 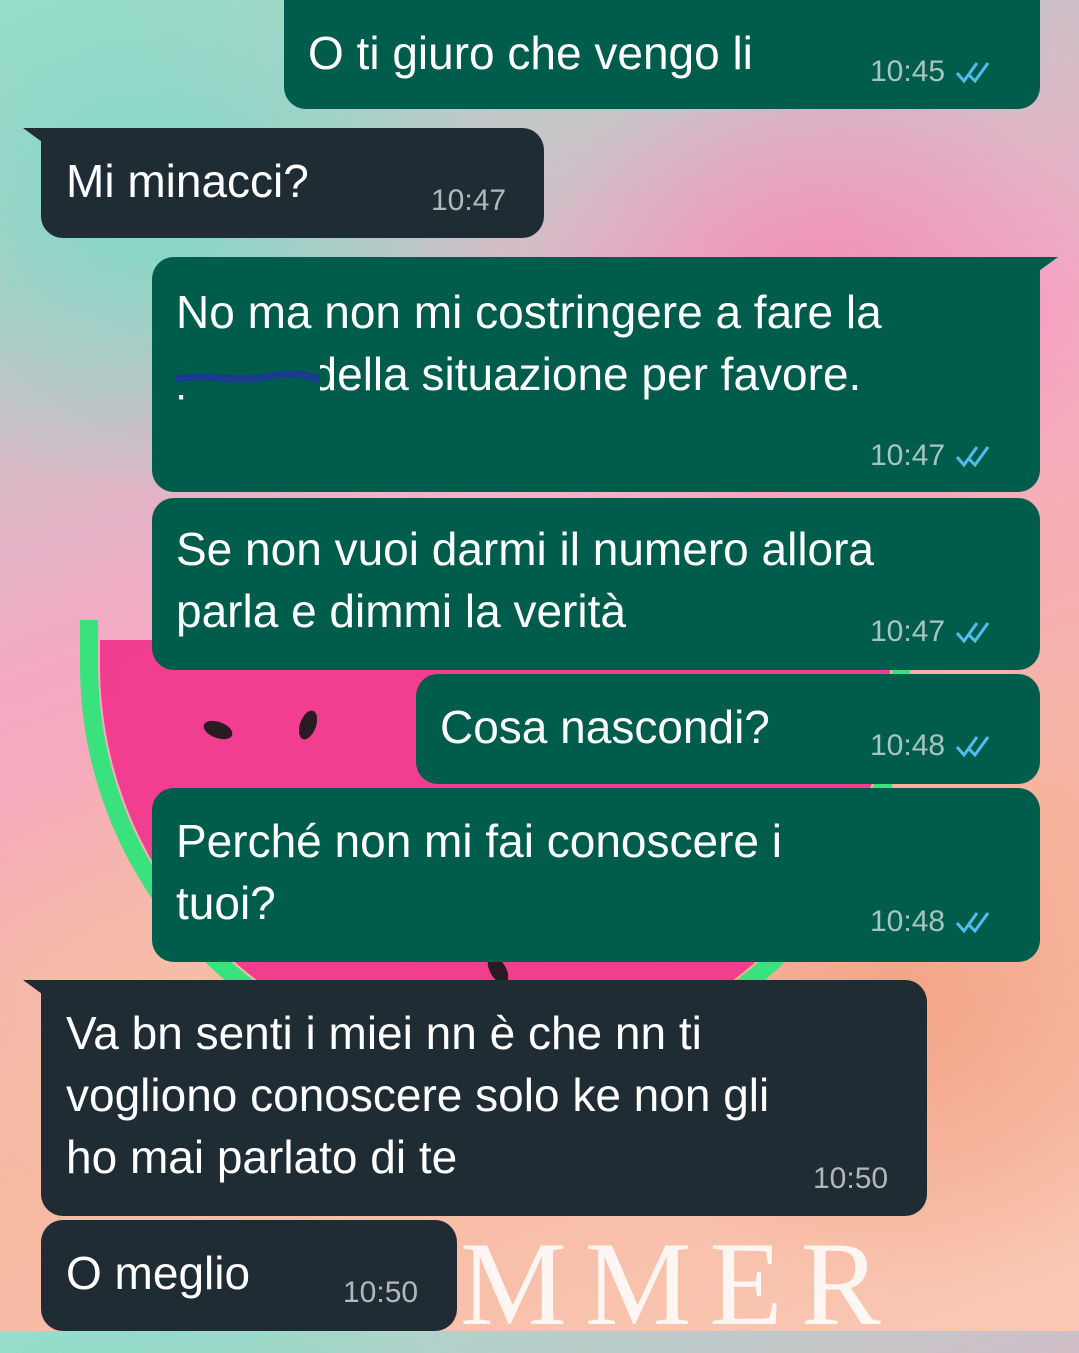 What do you see at coordinates (530, 53) in the screenshot?
I see `message-text: O ti giuro che vengo li` at bounding box center [530, 53].